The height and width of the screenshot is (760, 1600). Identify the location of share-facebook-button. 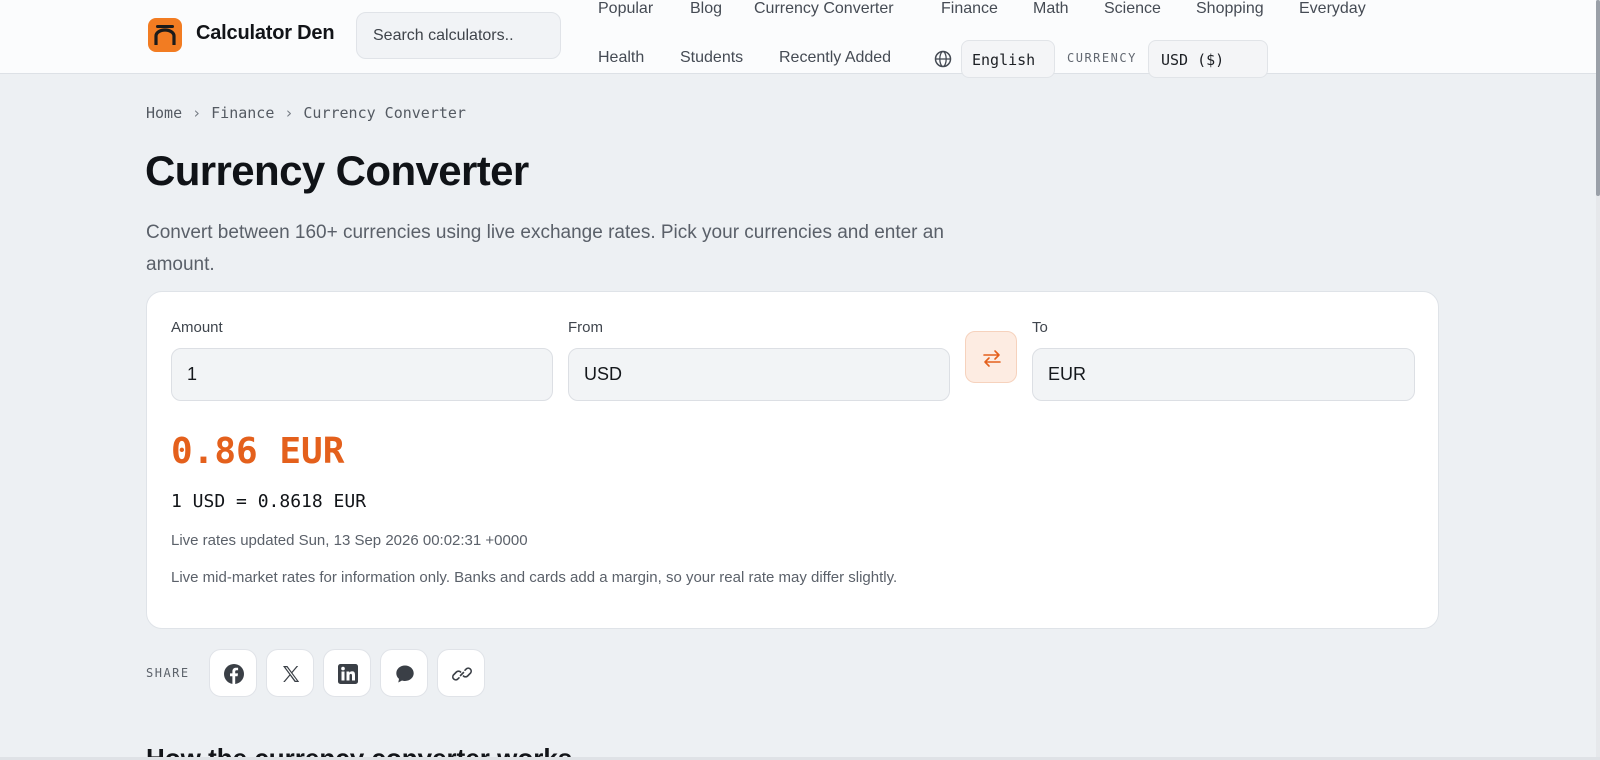
(233, 673).